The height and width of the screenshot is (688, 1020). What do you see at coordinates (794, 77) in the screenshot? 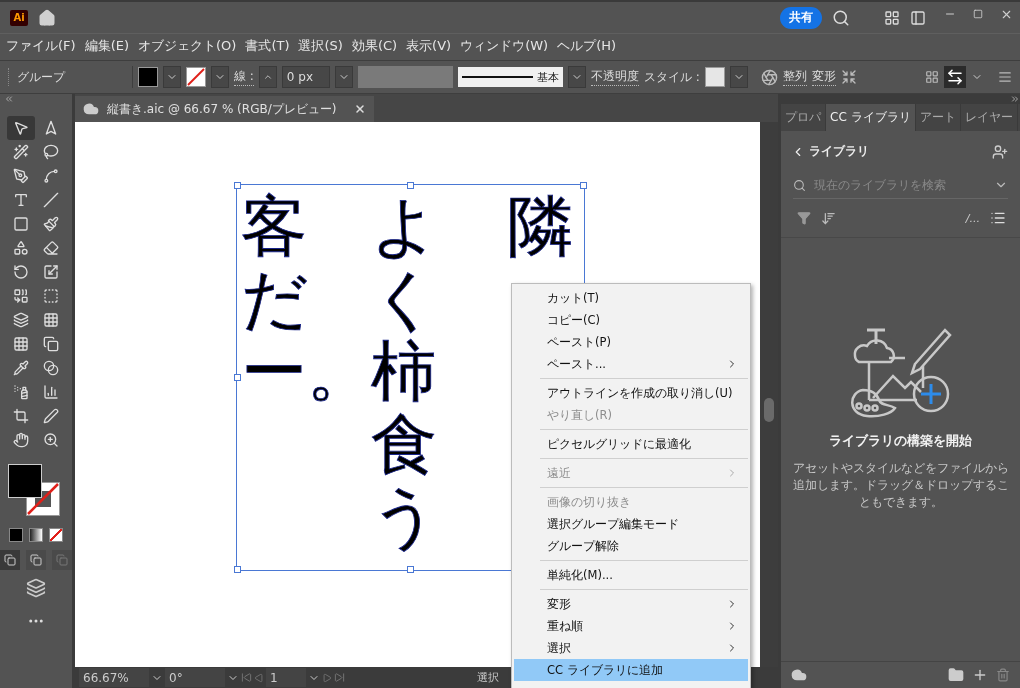
I see `align-button: 整列` at bounding box center [794, 77].